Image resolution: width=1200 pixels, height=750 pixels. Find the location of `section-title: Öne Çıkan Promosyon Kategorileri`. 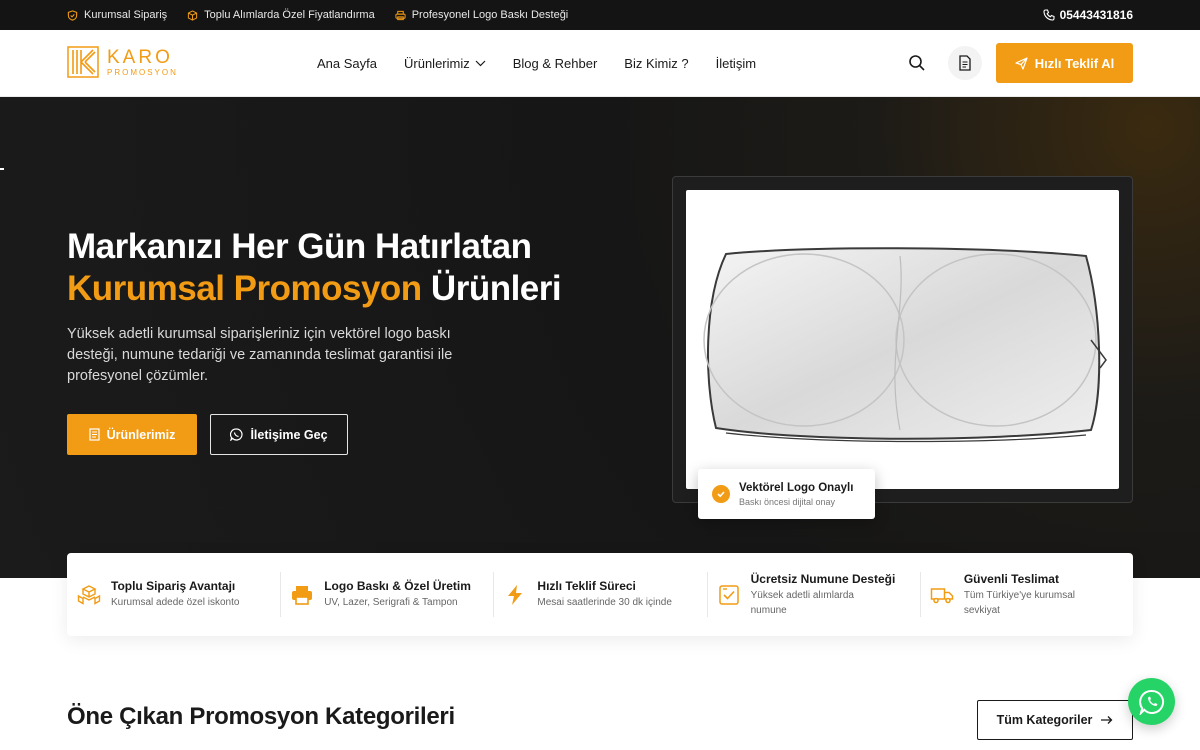

section-title: Öne Çıkan Promosyon Kategorileri is located at coordinates (261, 716).